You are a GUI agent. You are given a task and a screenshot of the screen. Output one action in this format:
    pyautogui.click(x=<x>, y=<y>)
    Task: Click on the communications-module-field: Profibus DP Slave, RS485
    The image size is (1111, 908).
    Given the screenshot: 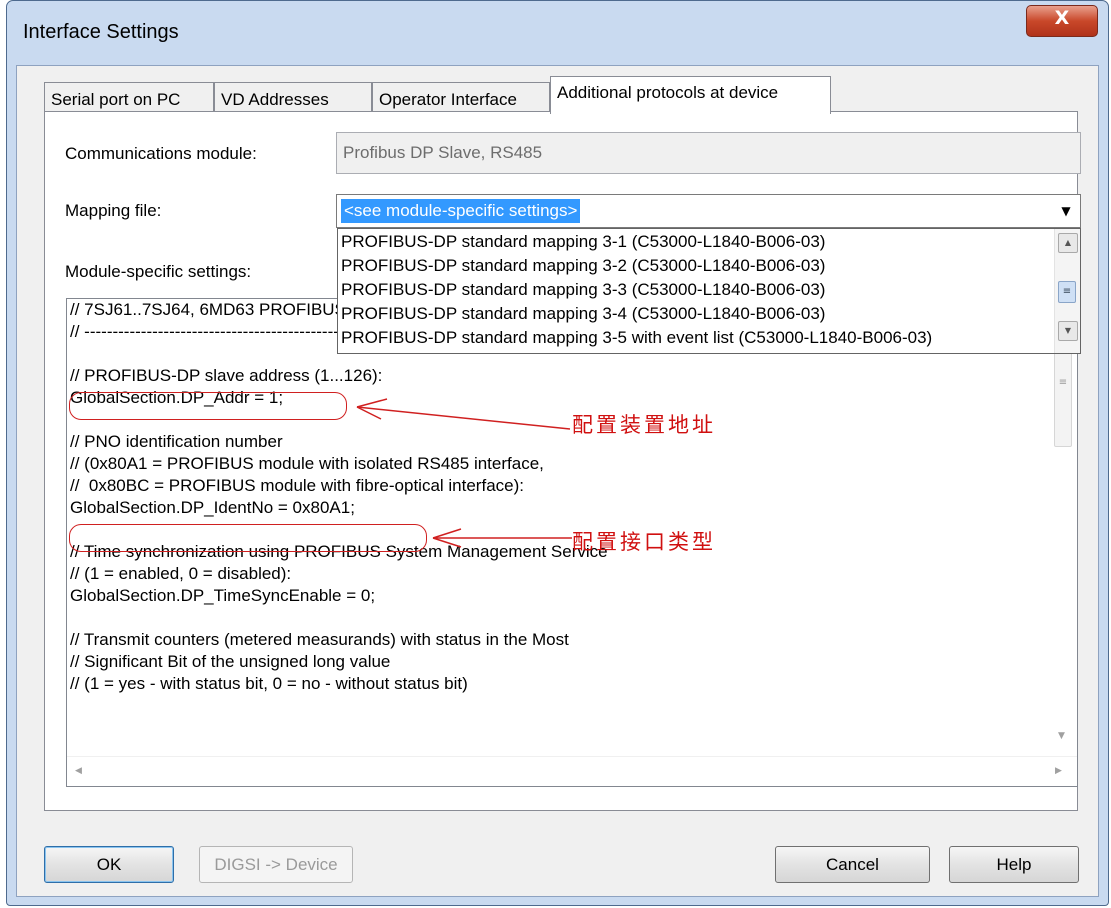 What is the action you would take?
    pyautogui.click(x=708, y=153)
    